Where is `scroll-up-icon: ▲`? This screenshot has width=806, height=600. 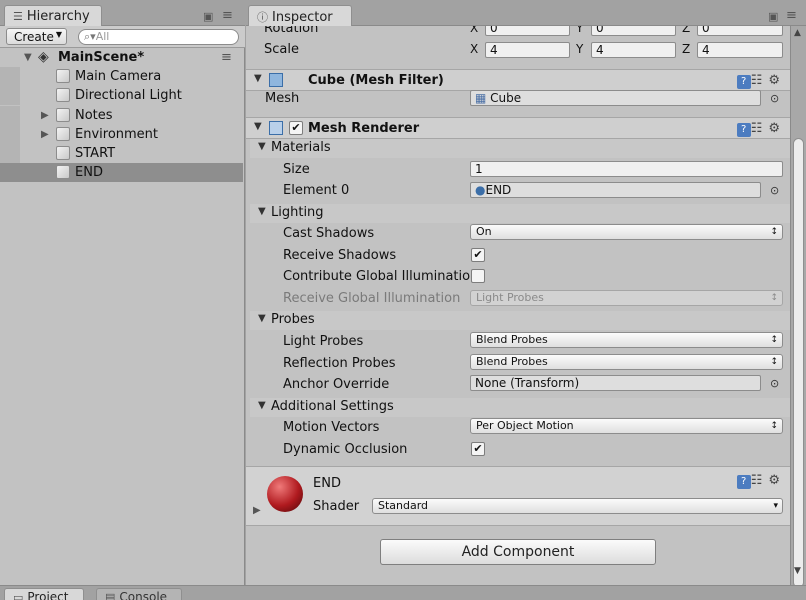
scroll-up-icon: ▲ is located at coordinates (797, 33).